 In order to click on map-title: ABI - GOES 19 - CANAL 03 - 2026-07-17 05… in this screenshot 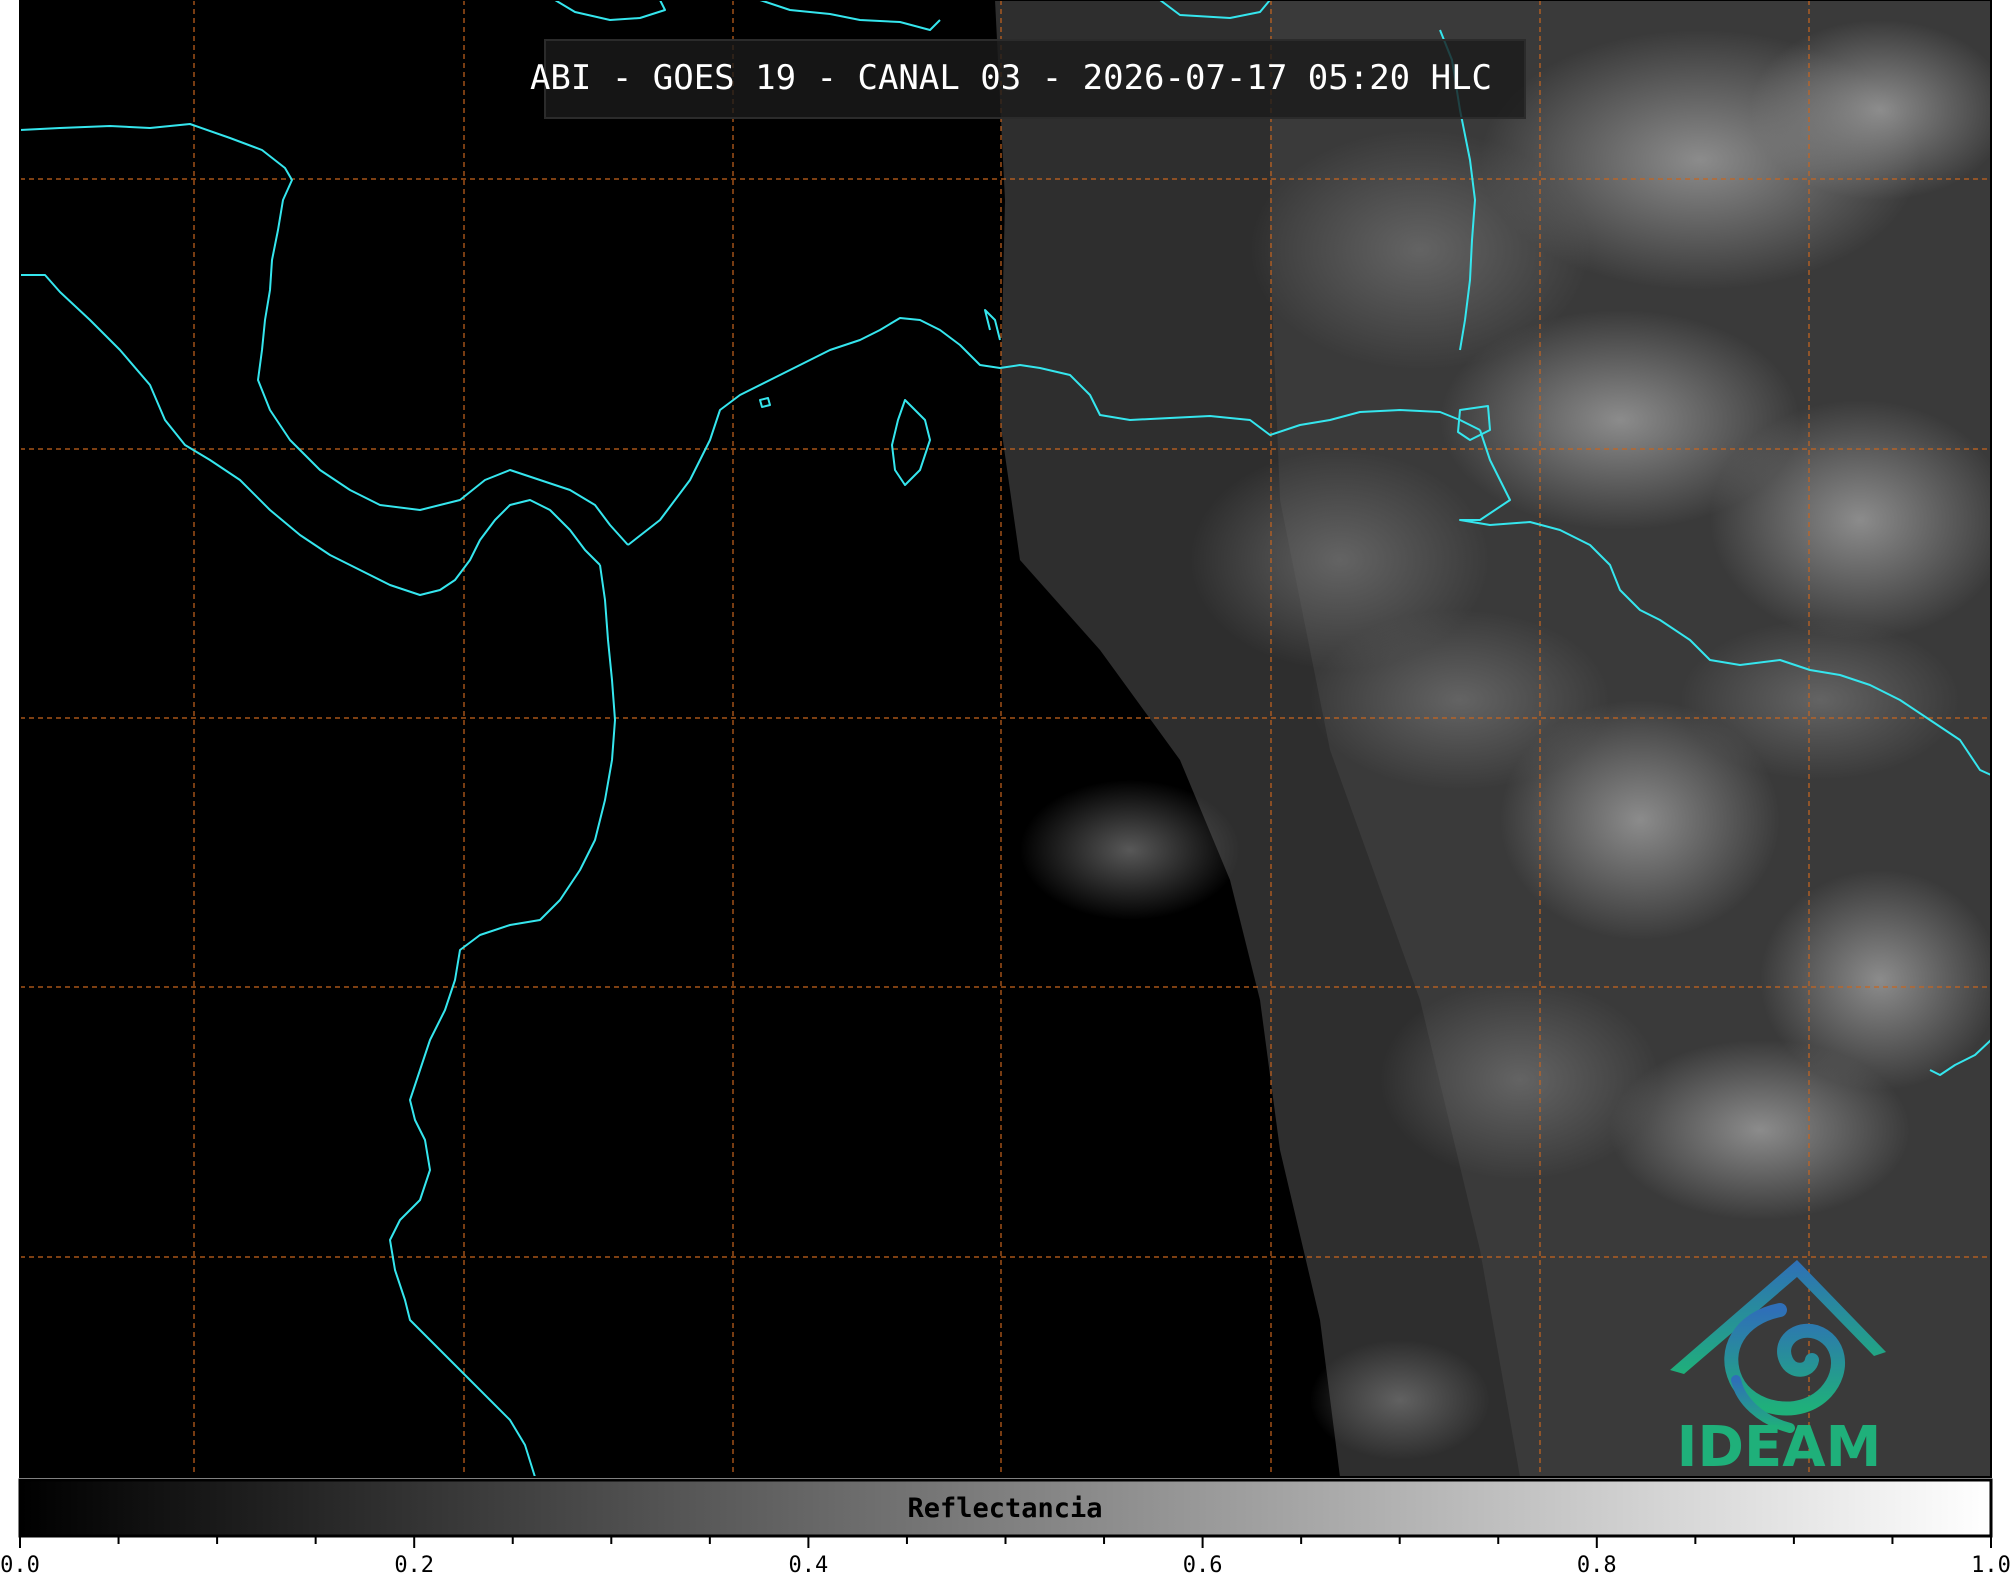, I will do `click(1011, 78)`.